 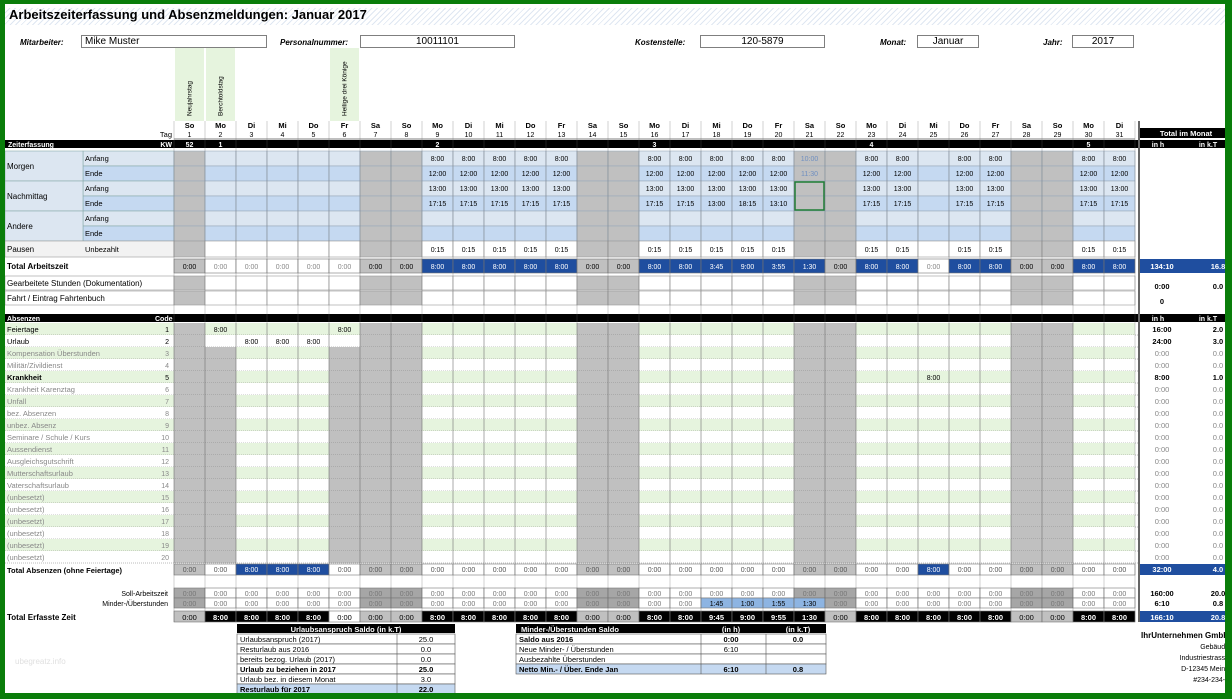 What do you see at coordinates (779, 204) in the screenshot?
I see `time-value: 13:10` at bounding box center [779, 204].